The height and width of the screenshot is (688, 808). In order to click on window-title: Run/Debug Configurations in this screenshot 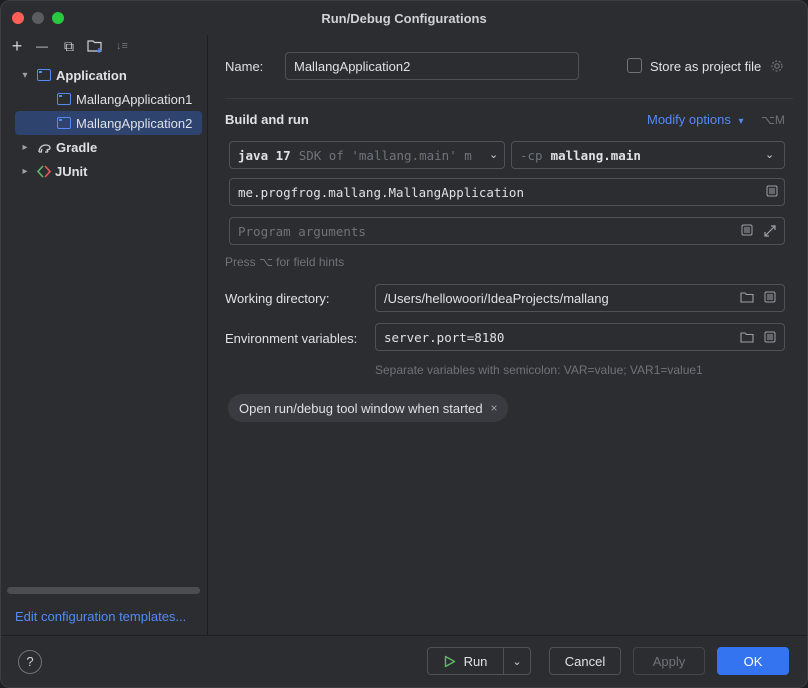, I will do `click(404, 18)`.